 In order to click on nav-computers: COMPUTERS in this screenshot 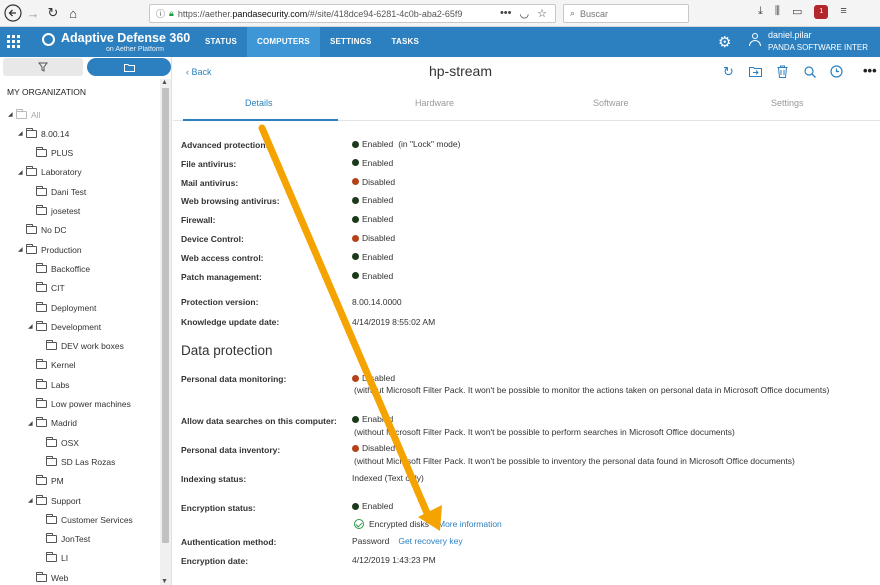, I will do `click(283, 42)`.